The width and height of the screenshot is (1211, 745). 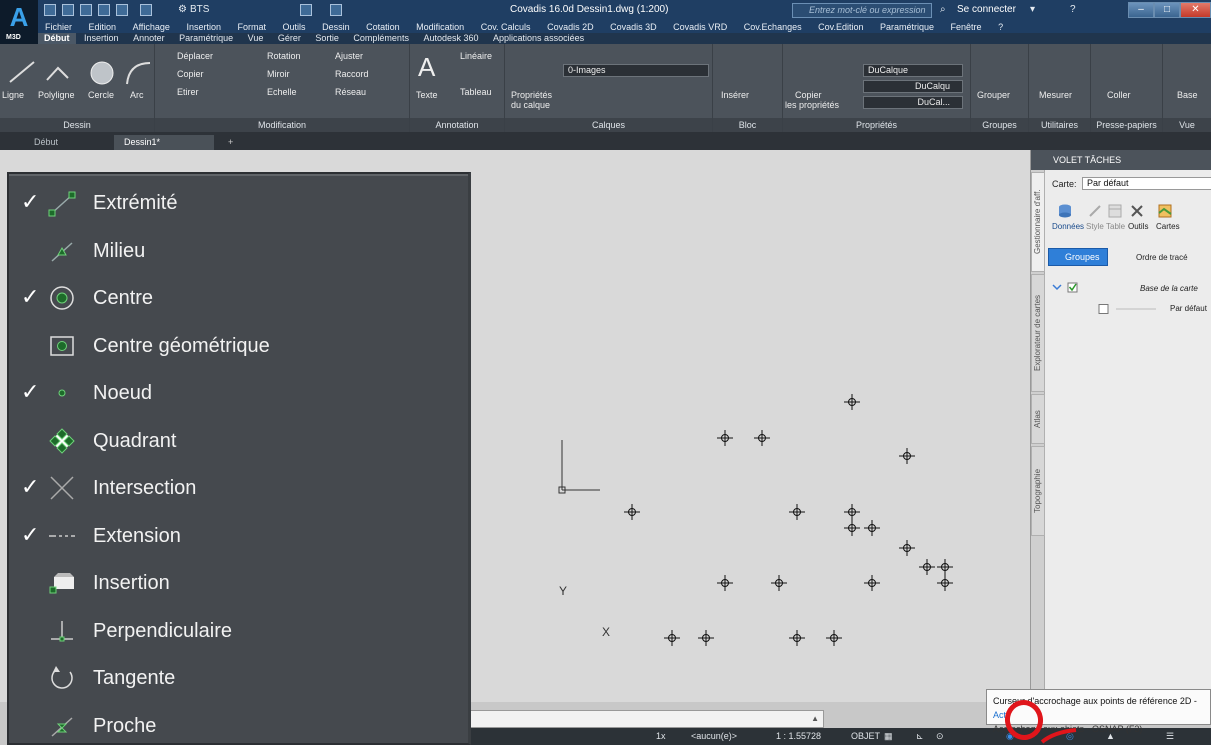 I want to click on menu-item: Cov.Echanges, so click(x=773, y=27).